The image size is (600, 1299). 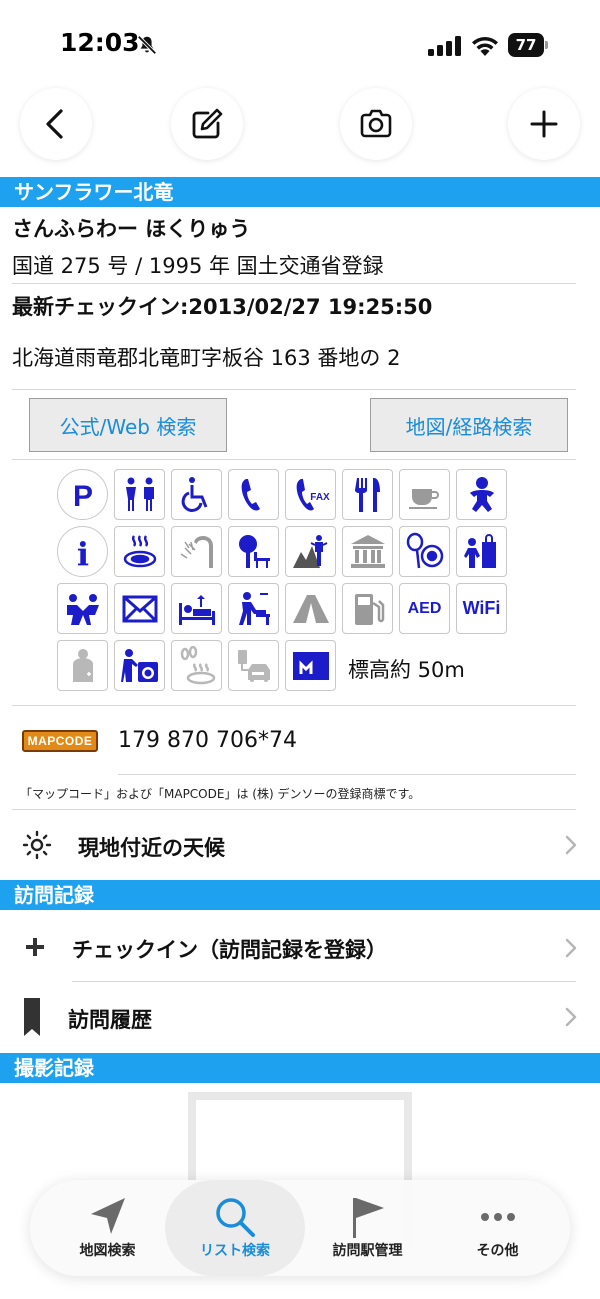 What do you see at coordinates (229, 950) in the screenshot?
I see `checkin-label: チェックイン（訪問記録を登録）` at bounding box center [229, 950].